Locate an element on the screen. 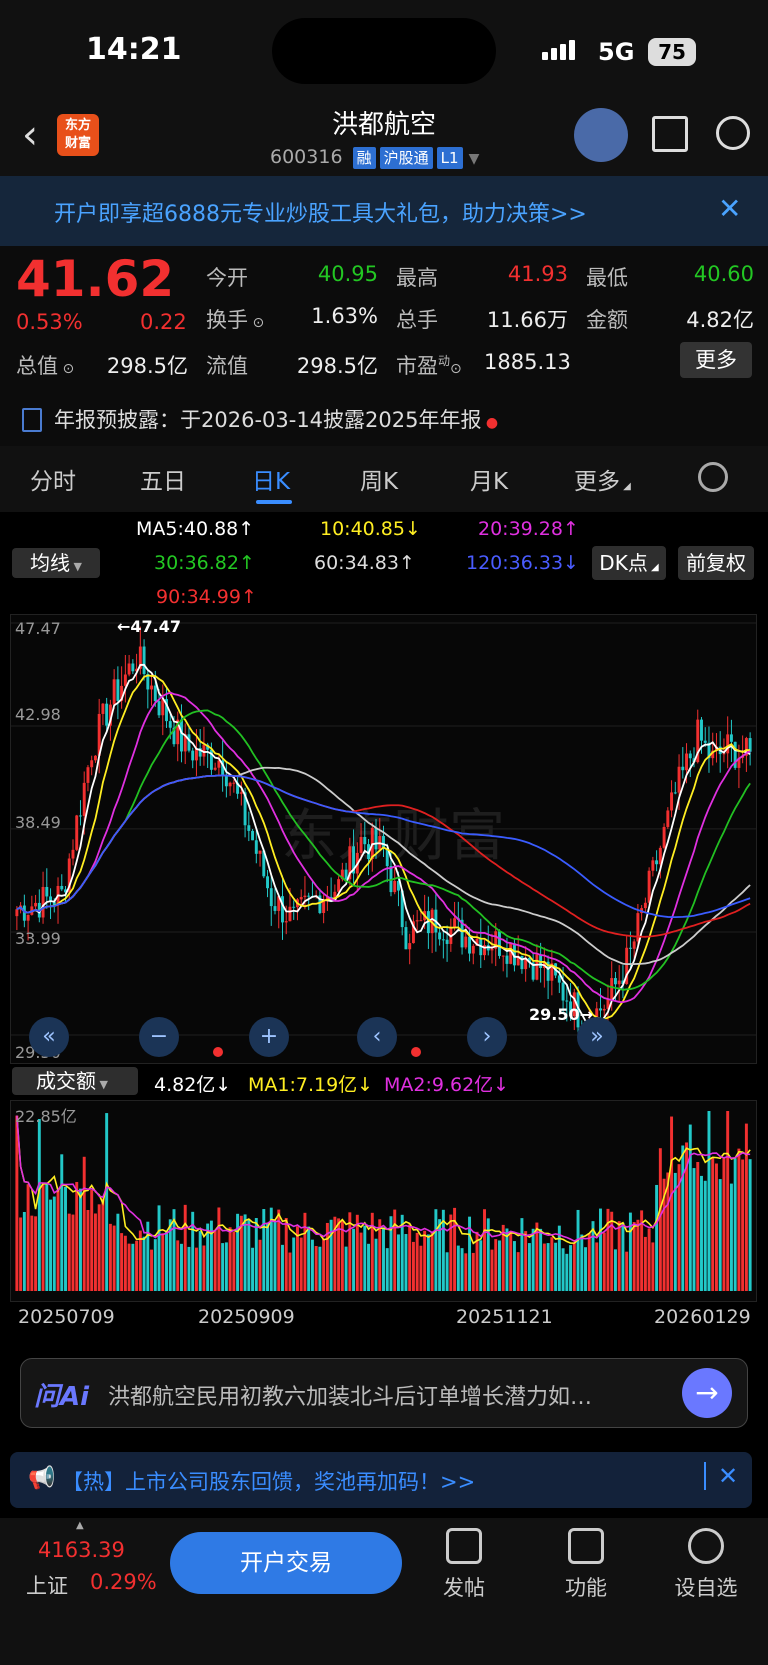 This screenshot has width=768, height=1665. network-label: 5G is located at coordinates (616, 52).